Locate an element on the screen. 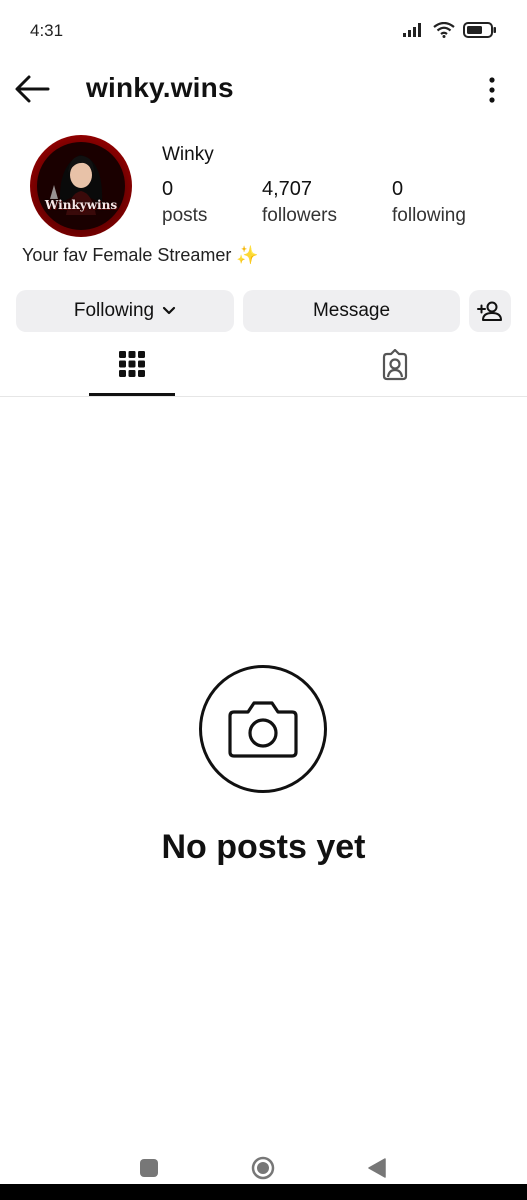  battery-icon is located at coordinates (479, 30).